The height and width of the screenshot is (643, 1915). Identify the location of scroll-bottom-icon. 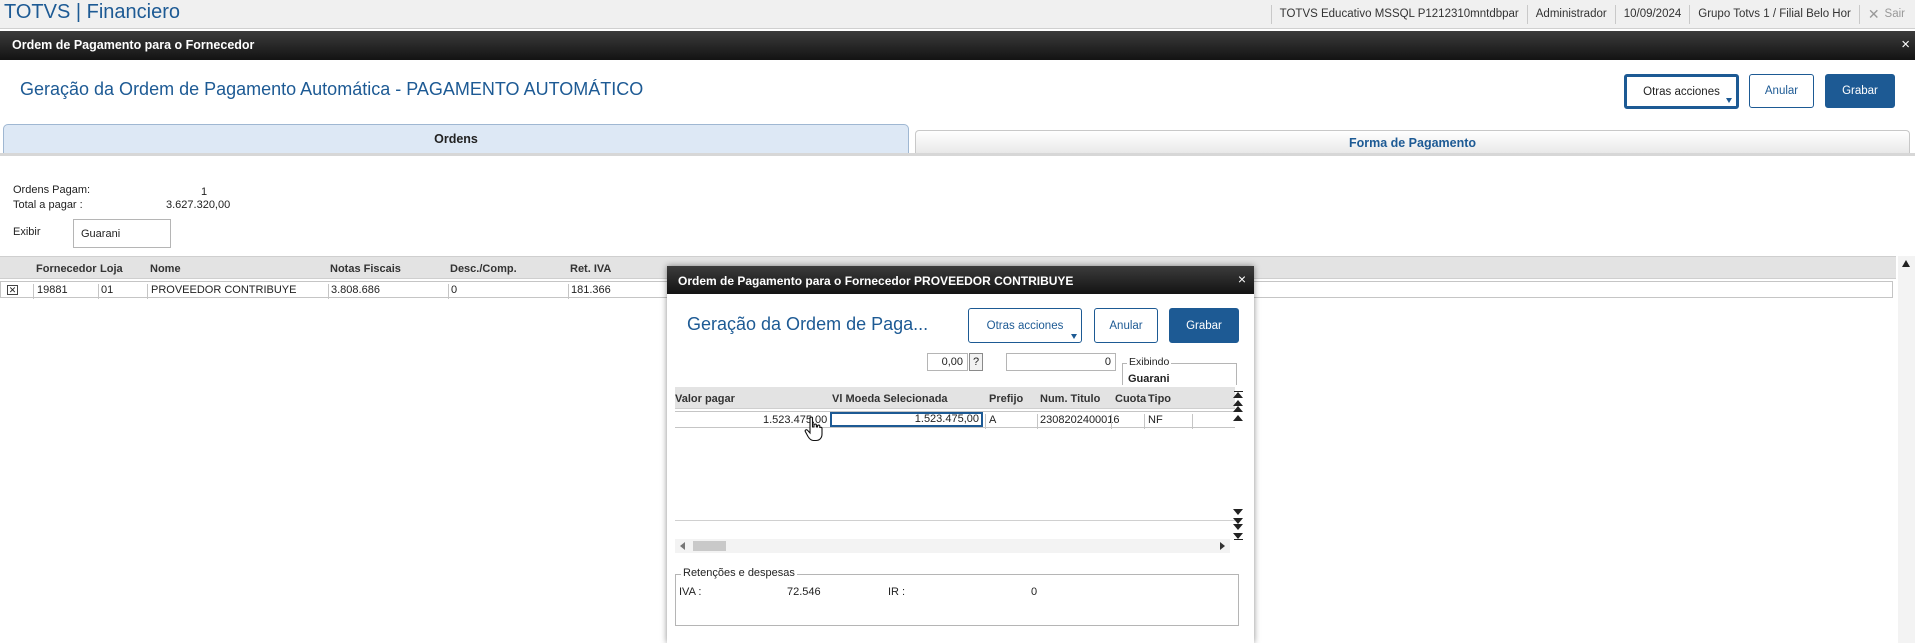
(1238, 536).